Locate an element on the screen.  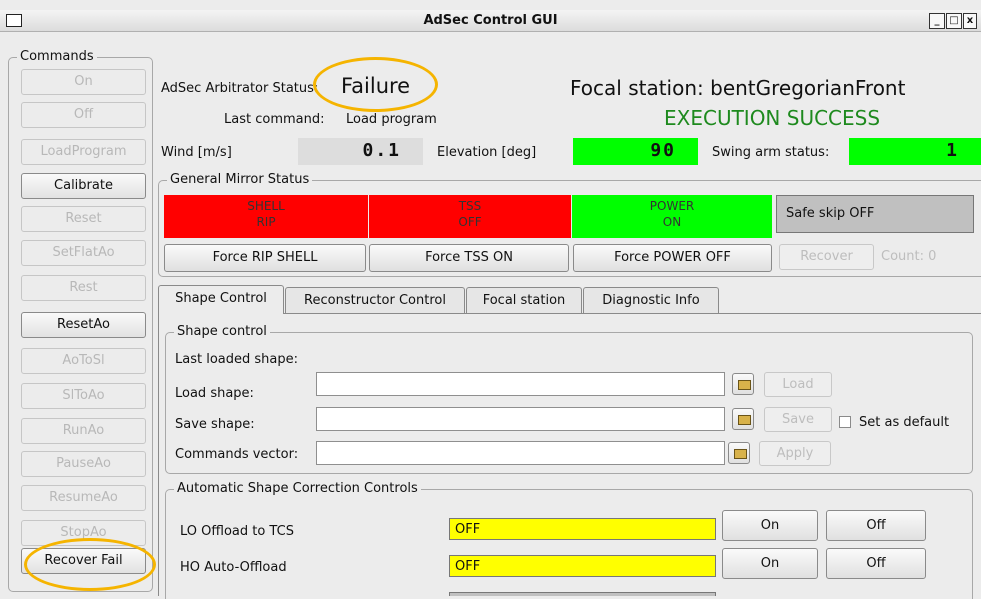
command-button-sltoao: SlToAo is located at coordinates (83, 396).